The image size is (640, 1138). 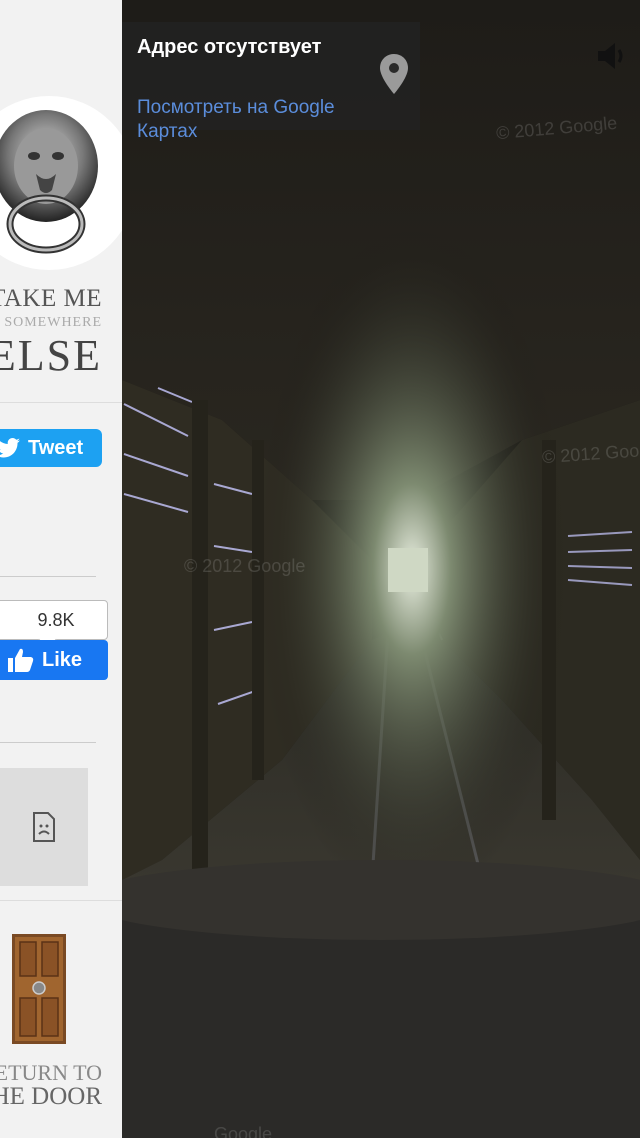 I want to click on tweet-button: Tweet, so click(x=51, y=448).